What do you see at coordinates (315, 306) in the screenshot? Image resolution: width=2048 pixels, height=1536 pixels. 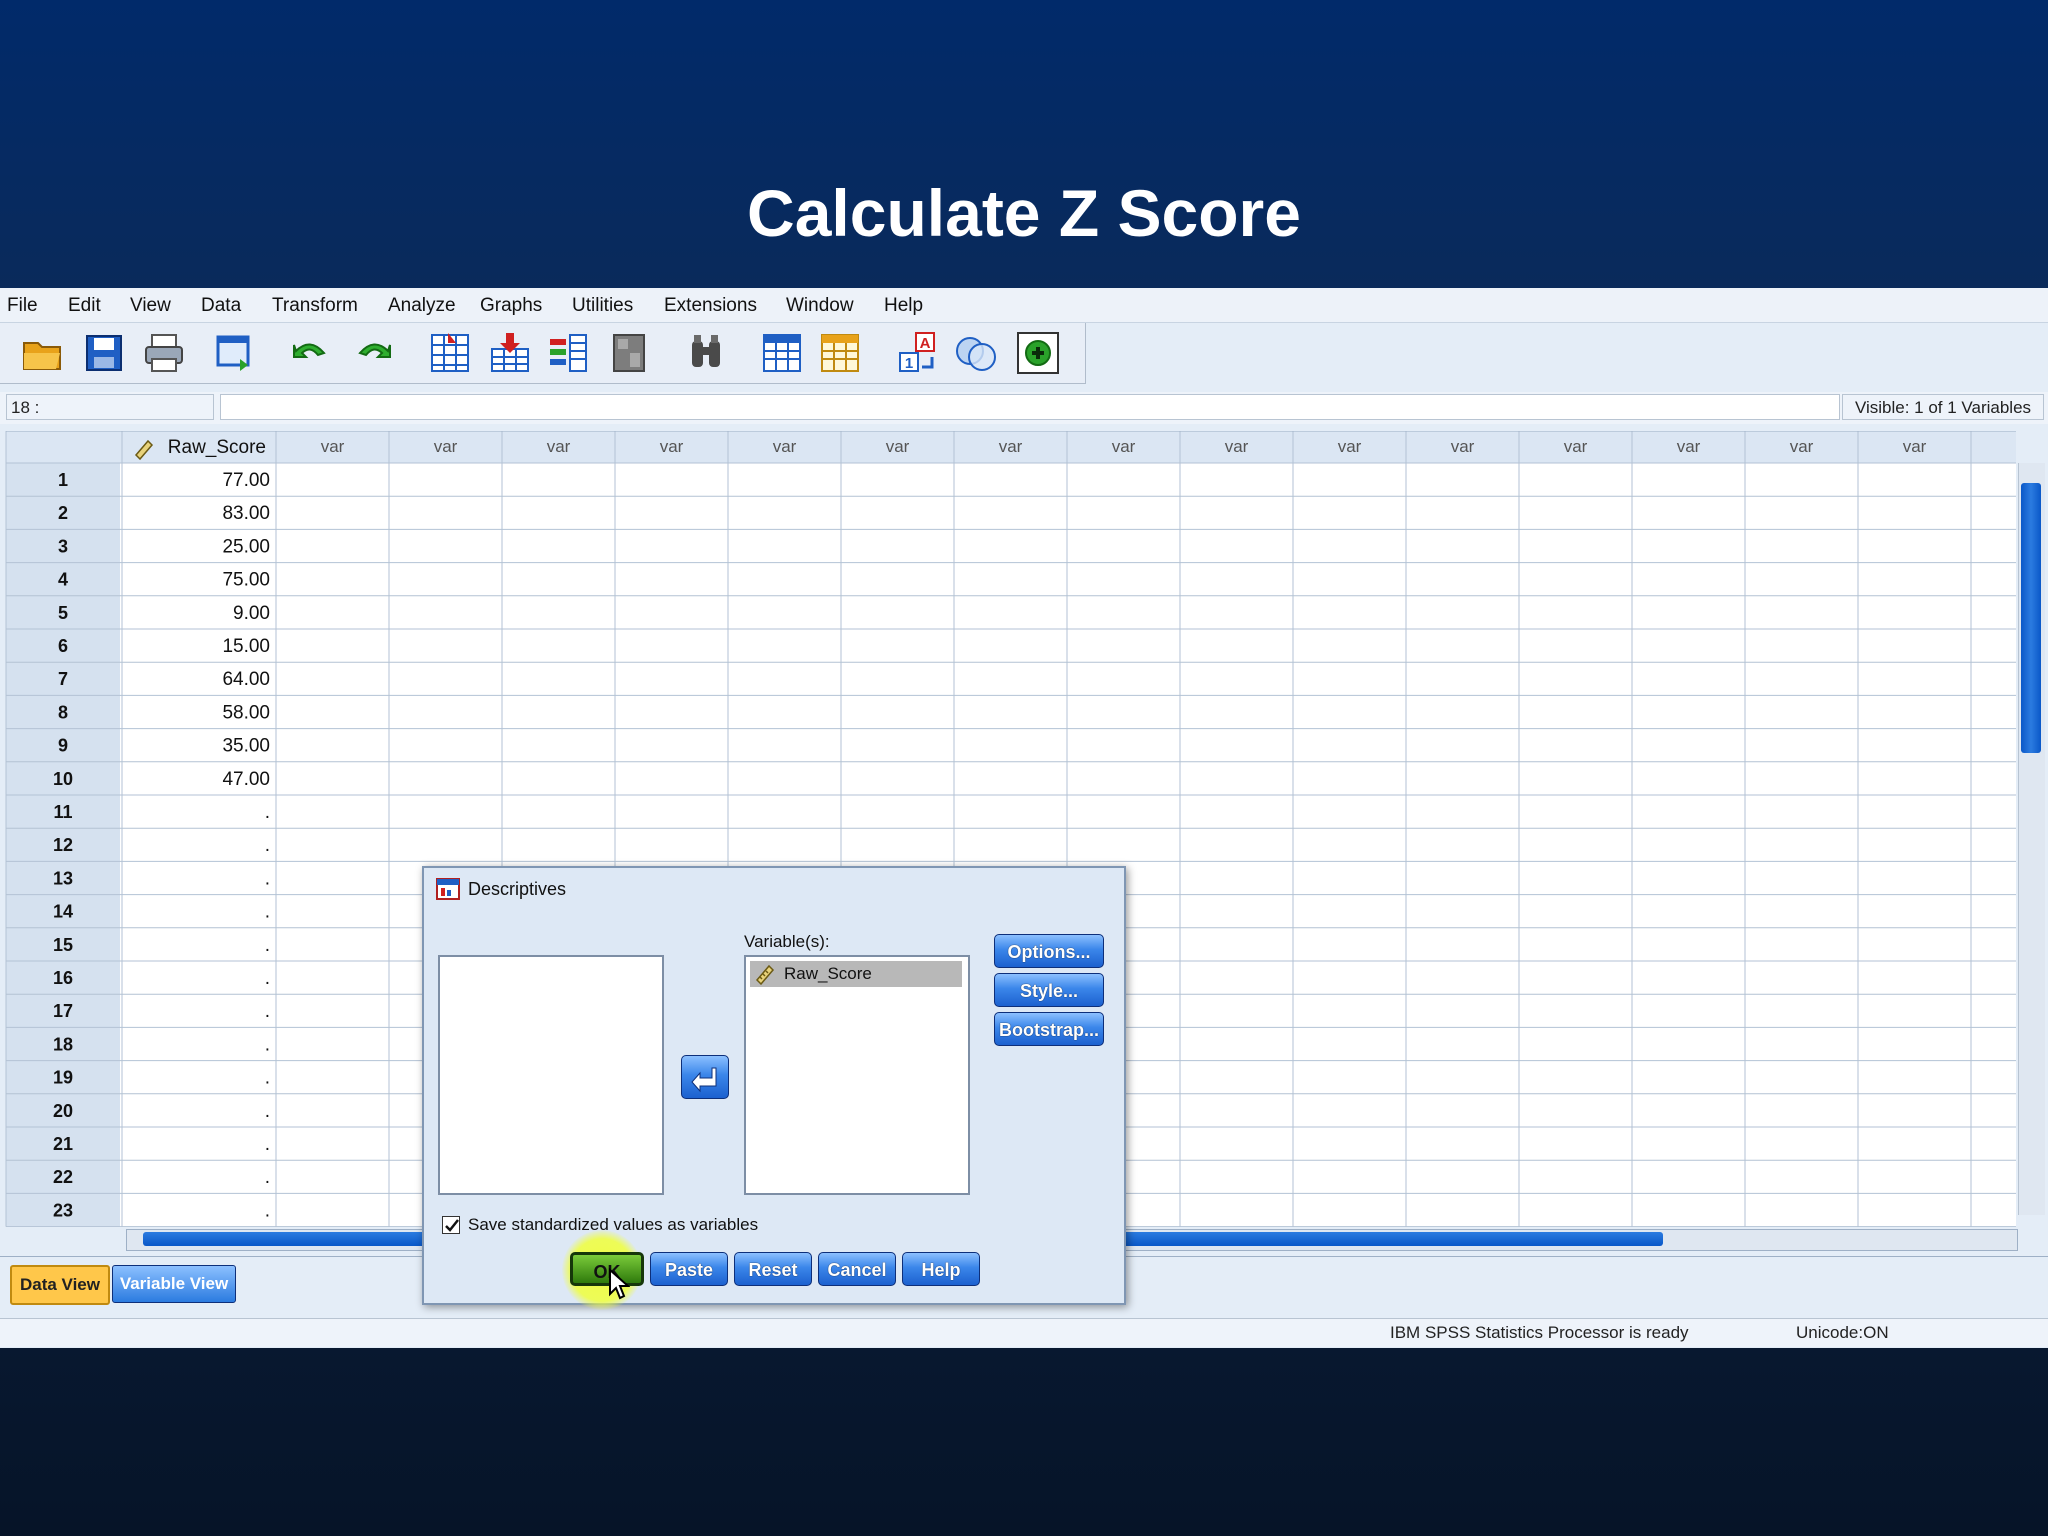 I see `menu-transform: Transform` at bounding box center [315, 306].